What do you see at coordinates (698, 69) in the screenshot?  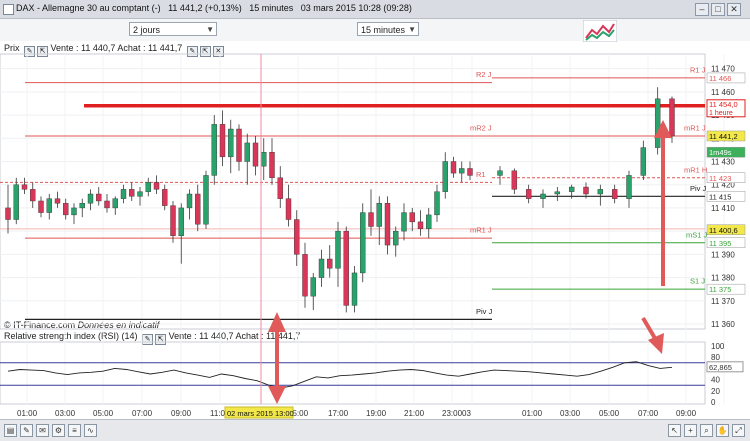 I see `level-label: R1 J` at bounding box center [698, 69].